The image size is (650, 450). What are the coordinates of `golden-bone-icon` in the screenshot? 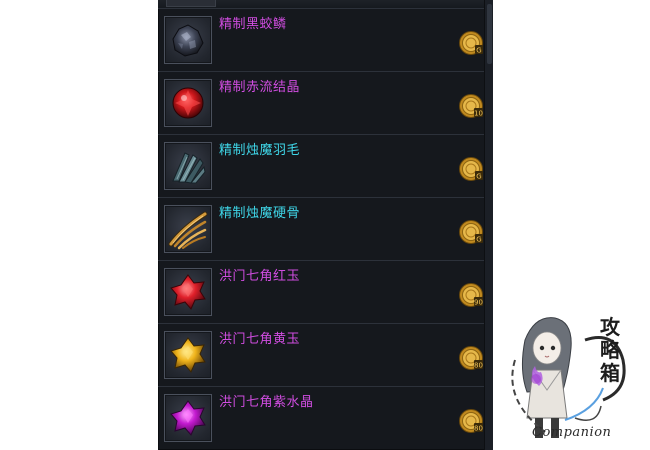 It's located at (188, 230).